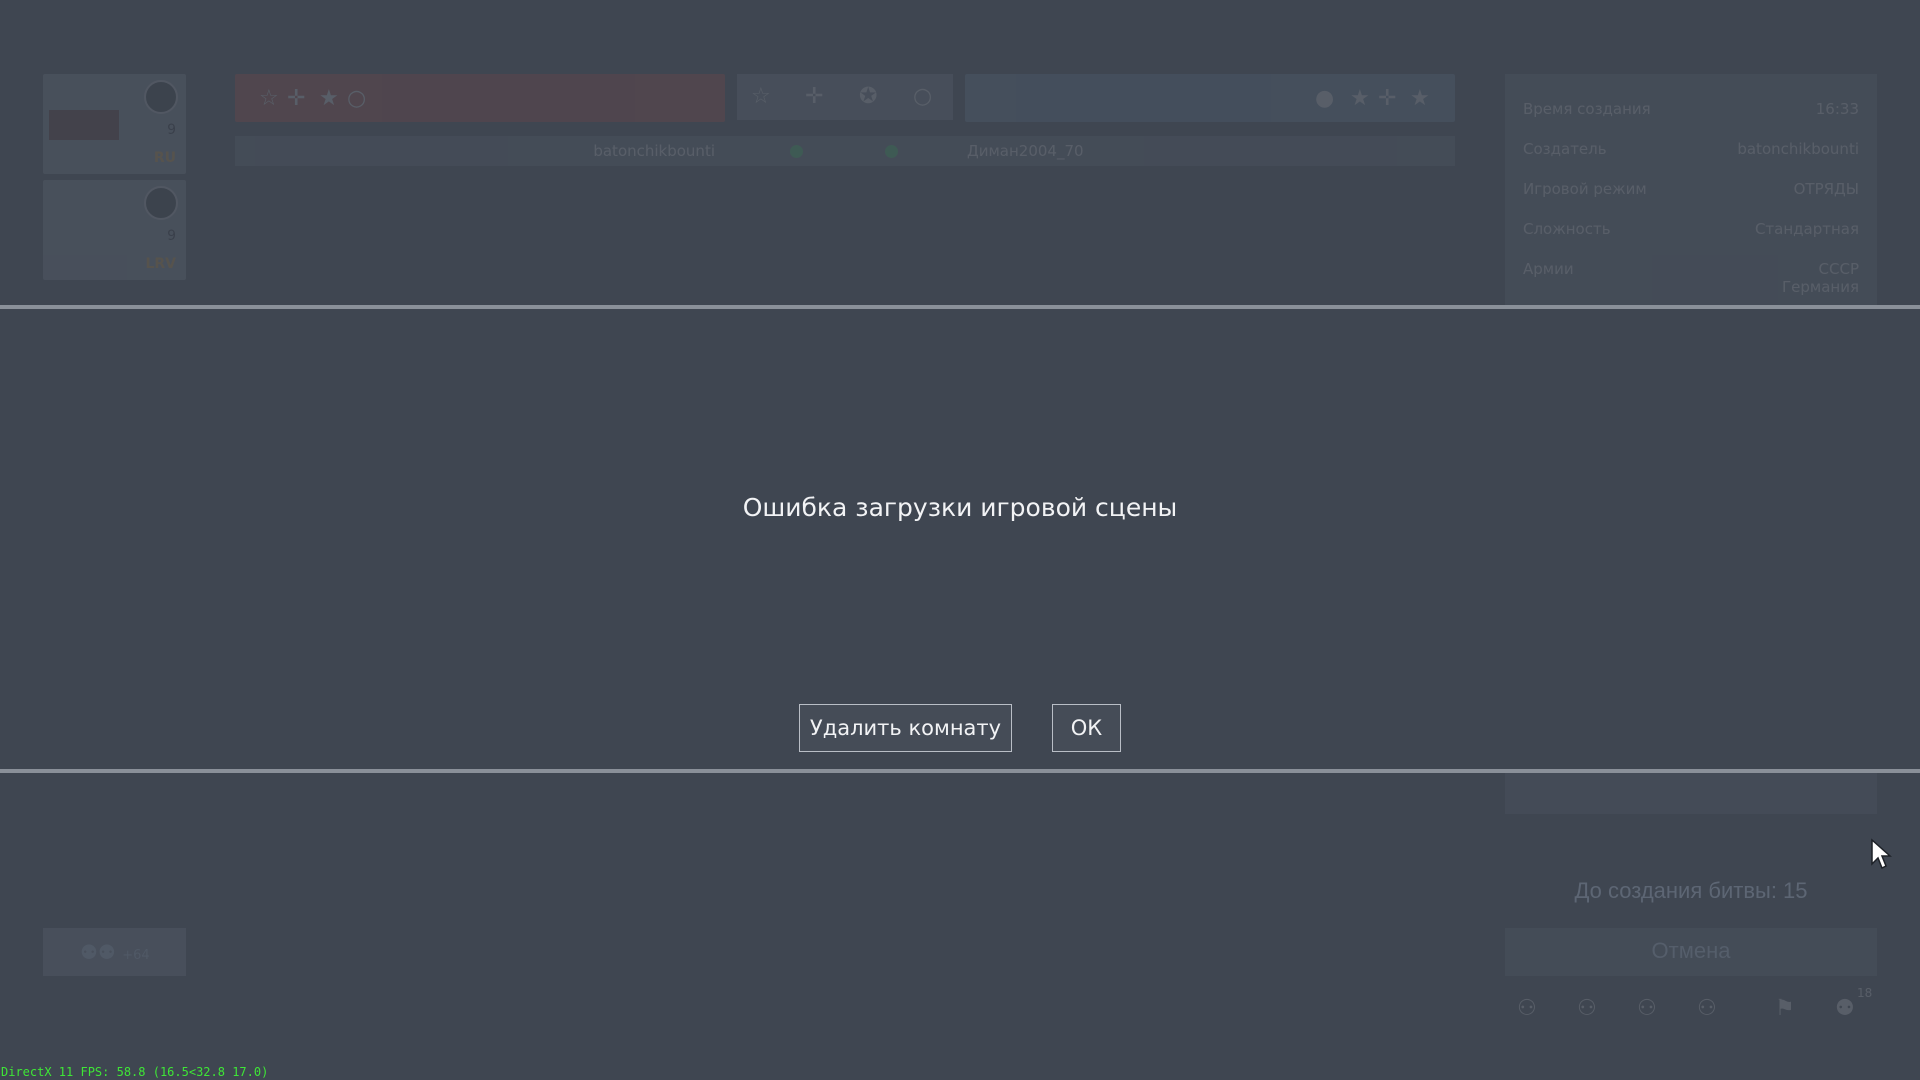 This screenshot has height=1080, width=1920. I want to click on info-row: Сложность Стандартная, so click(1691, 235).